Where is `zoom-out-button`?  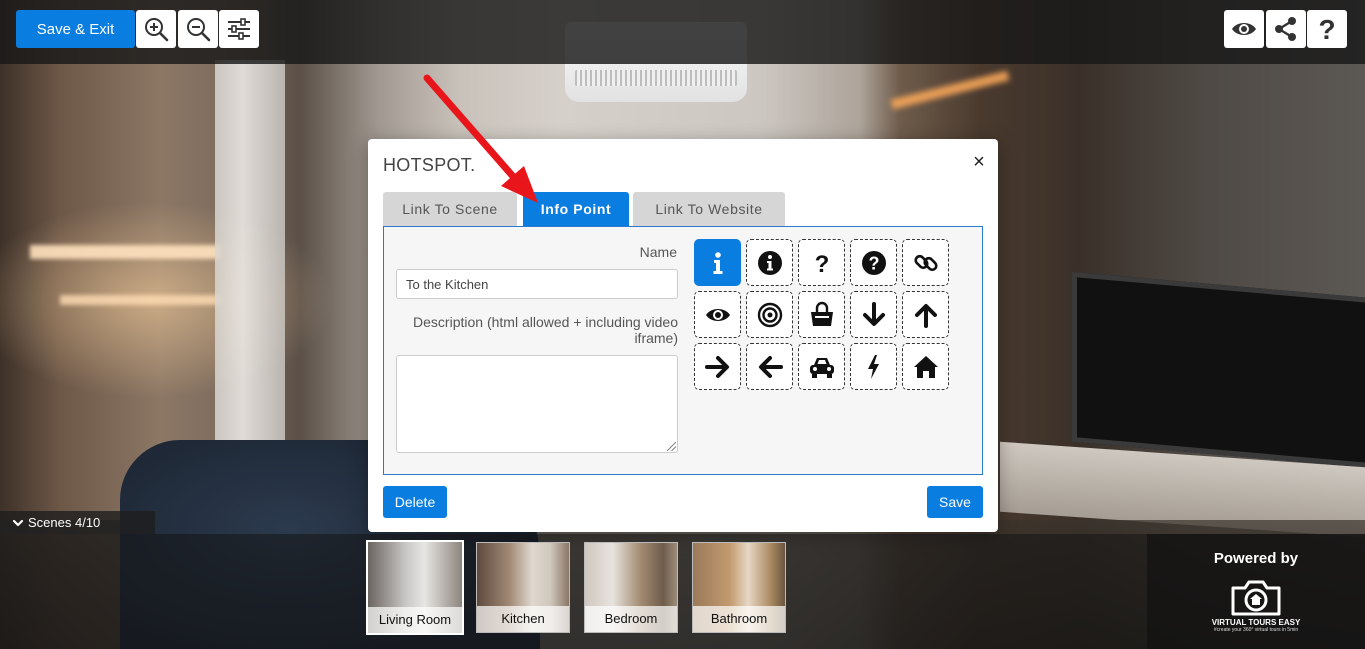
zoom-out-button is located at coordinates (198, 29).